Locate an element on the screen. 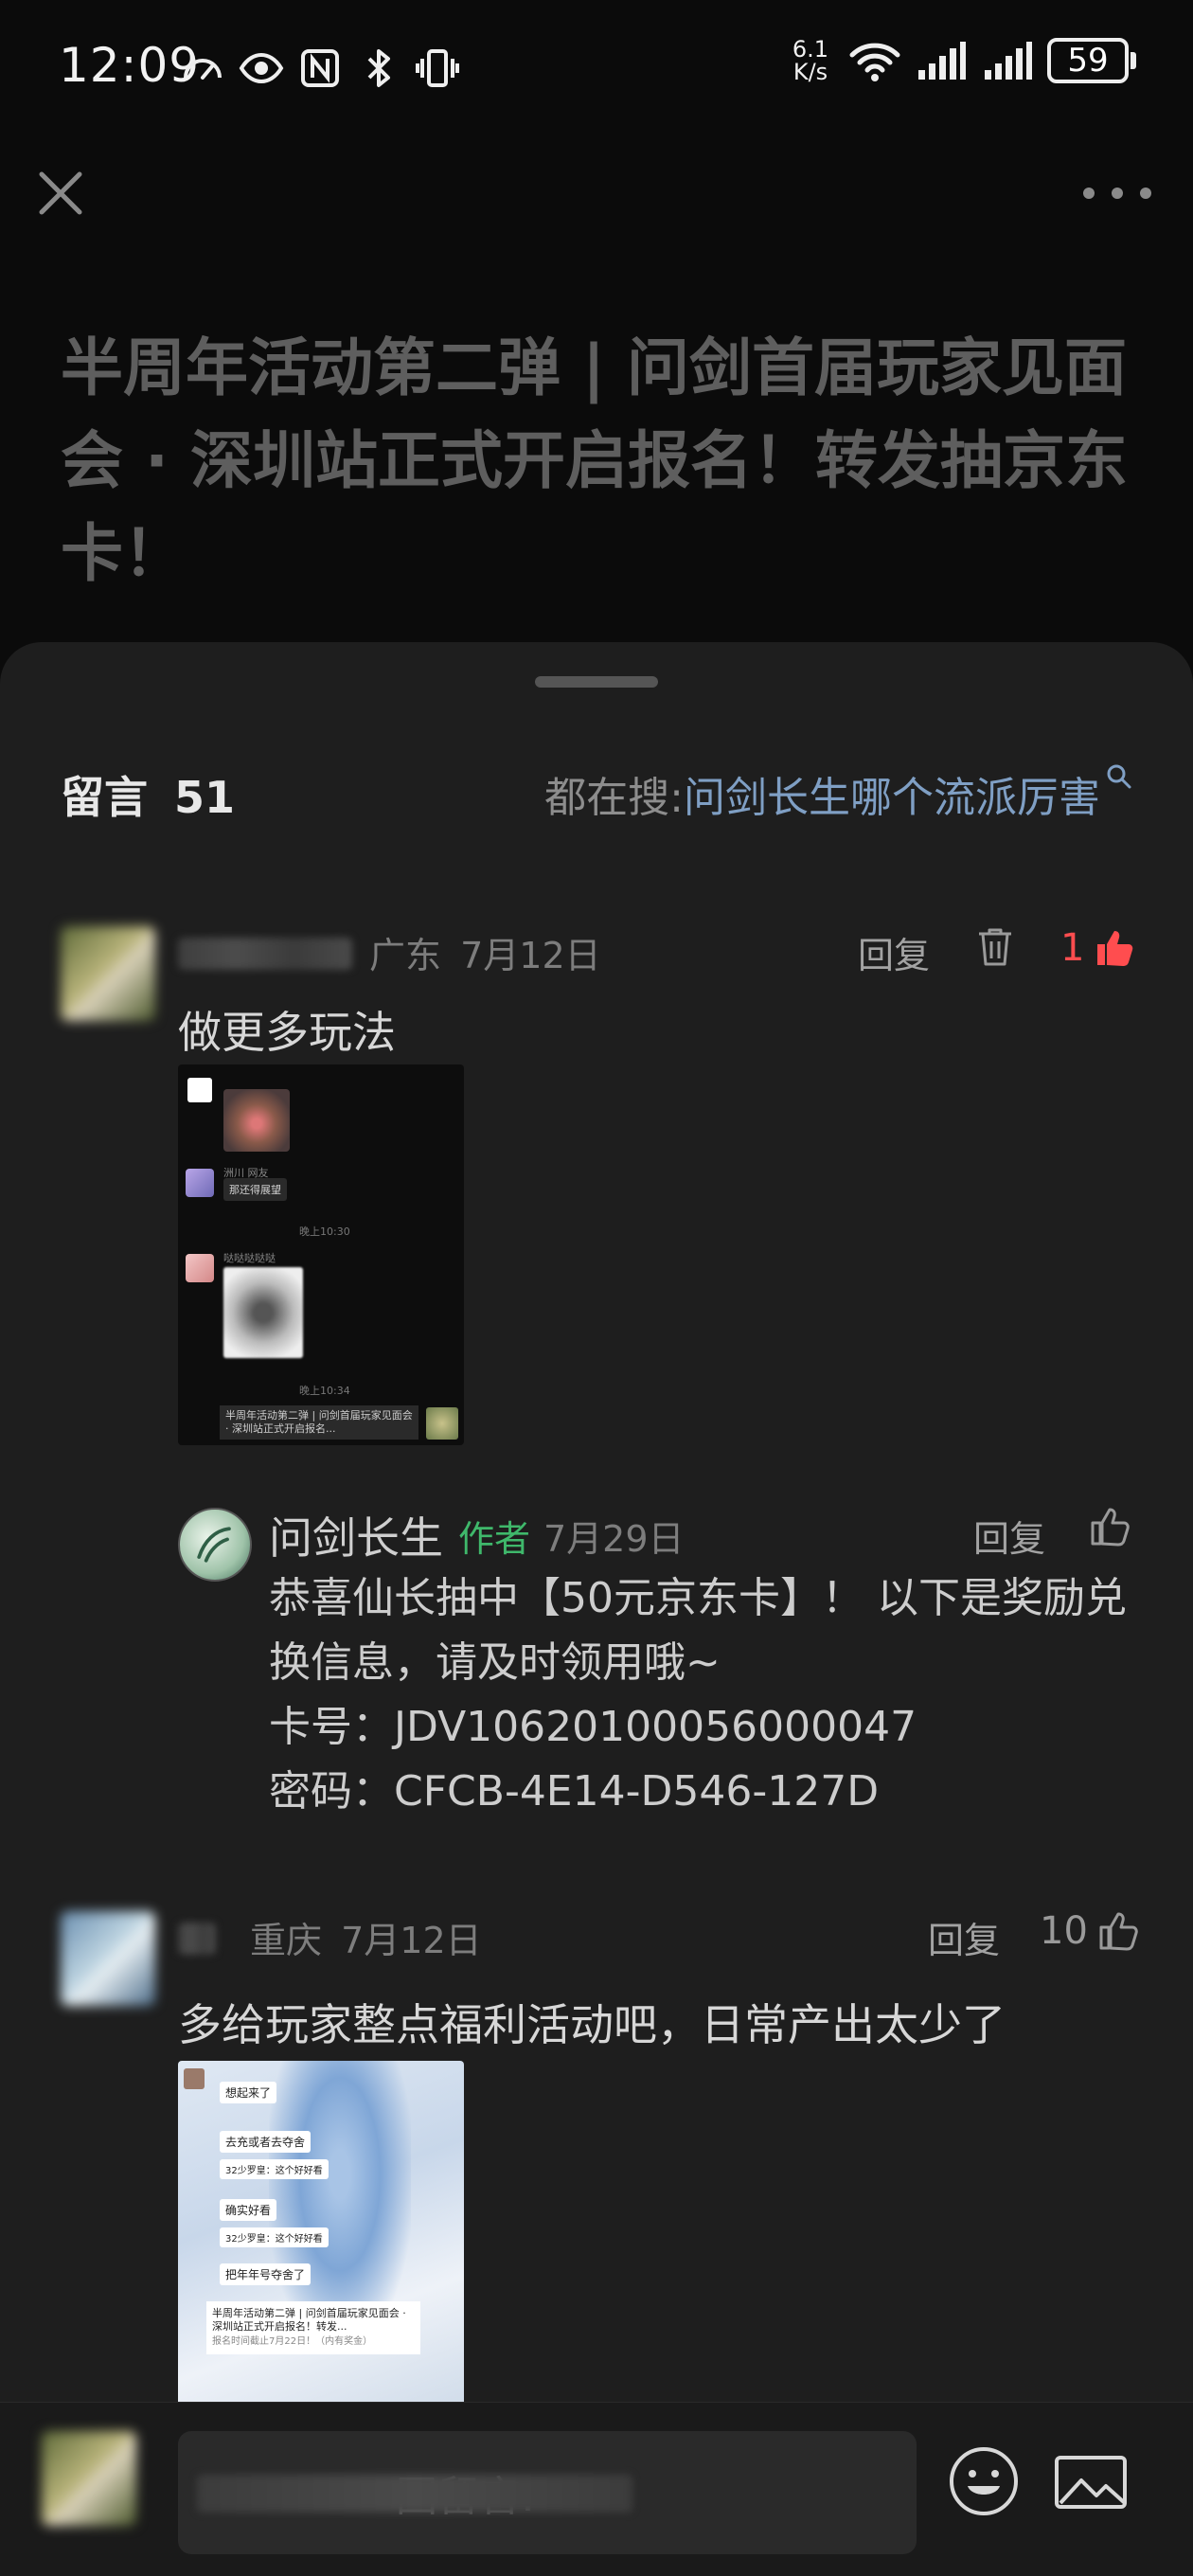 The image size is (1193, 2576). search-suggestion: 都在搜: 问剑长生哪个流派厉害 is located at coordinates (838, 793).